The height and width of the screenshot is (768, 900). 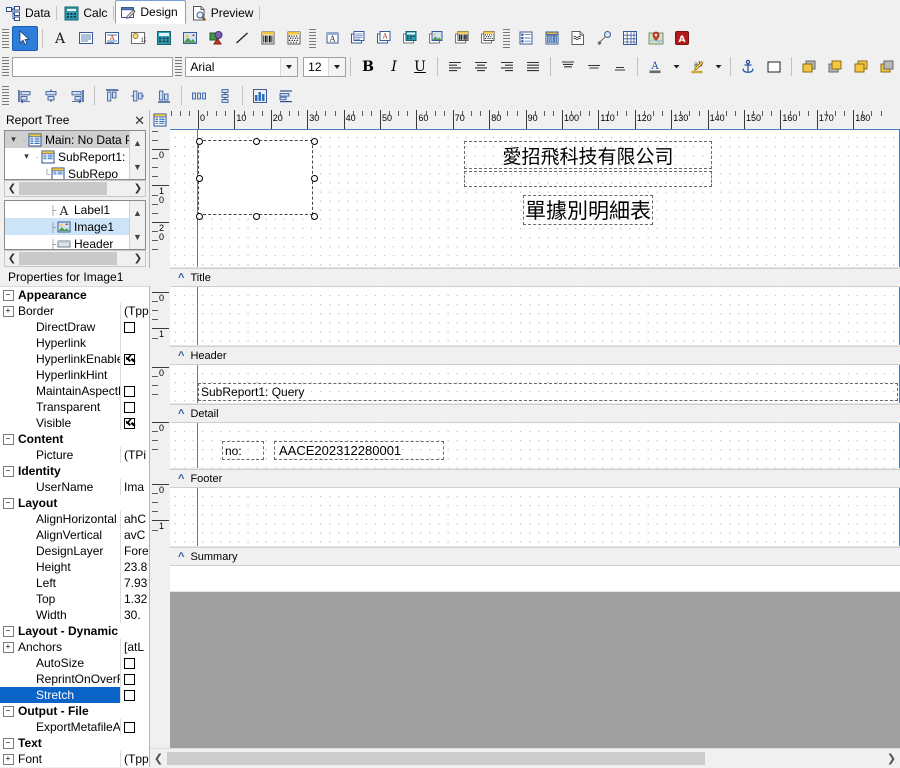 I want to click on property-row-transparent: Transparent, so click(x=74, y=407).